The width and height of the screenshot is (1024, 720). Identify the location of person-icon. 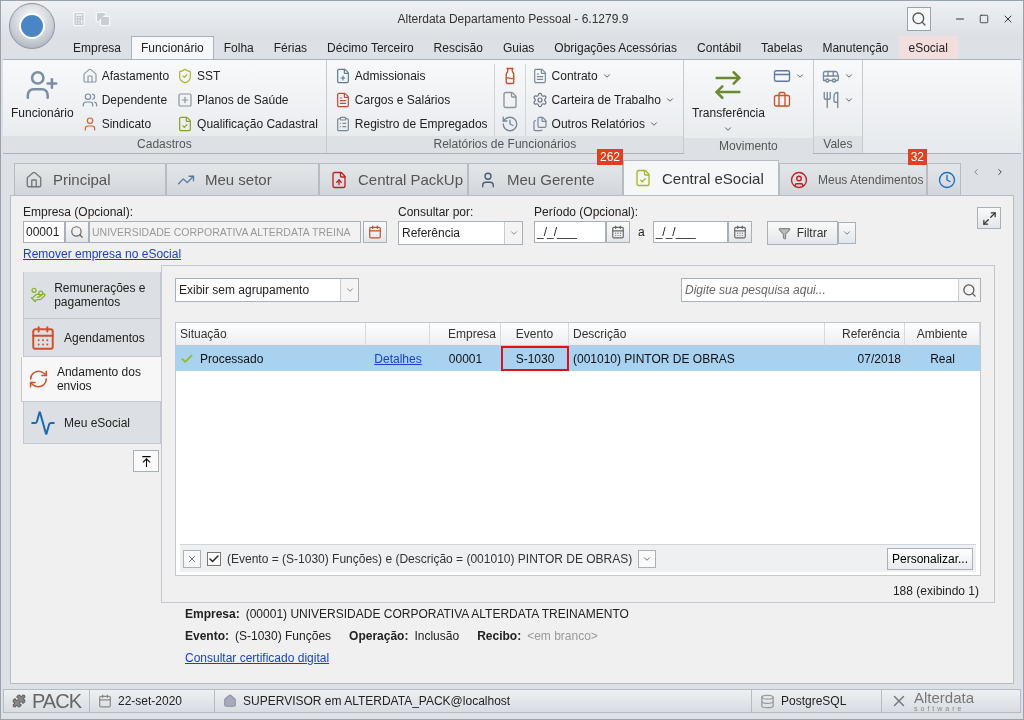
(488, 179).